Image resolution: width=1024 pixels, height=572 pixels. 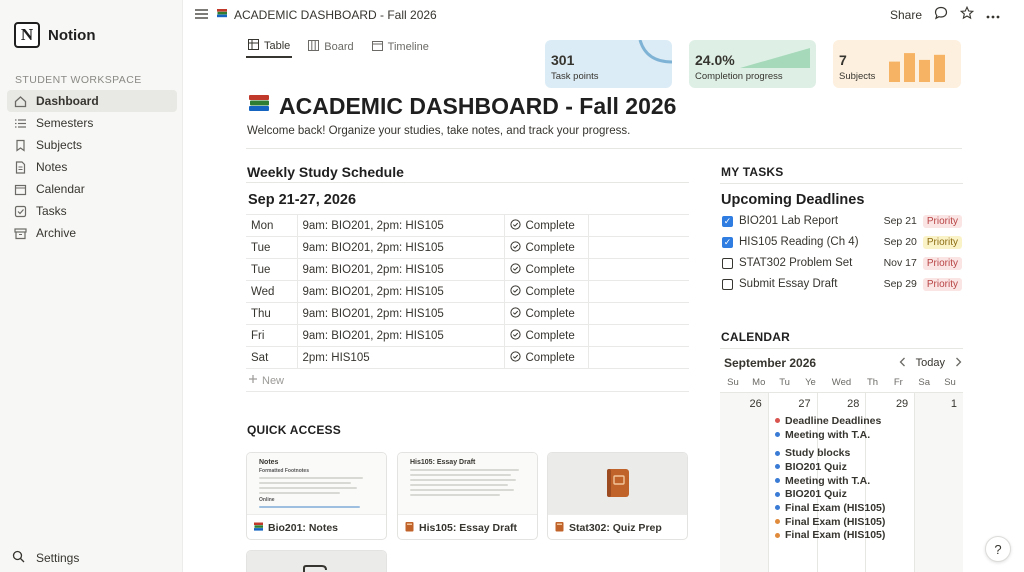 What do you see at coordinates (900, 221) in the screenshot?
I see `task-date: Sep 21` at bounding box center [900, 221].